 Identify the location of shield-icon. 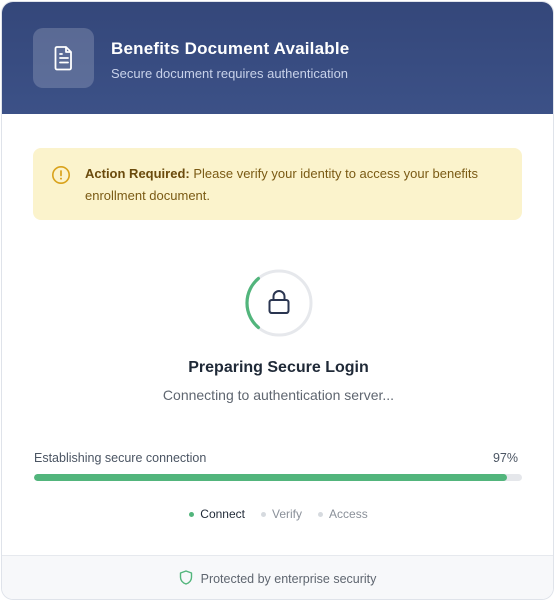
(186, 578).